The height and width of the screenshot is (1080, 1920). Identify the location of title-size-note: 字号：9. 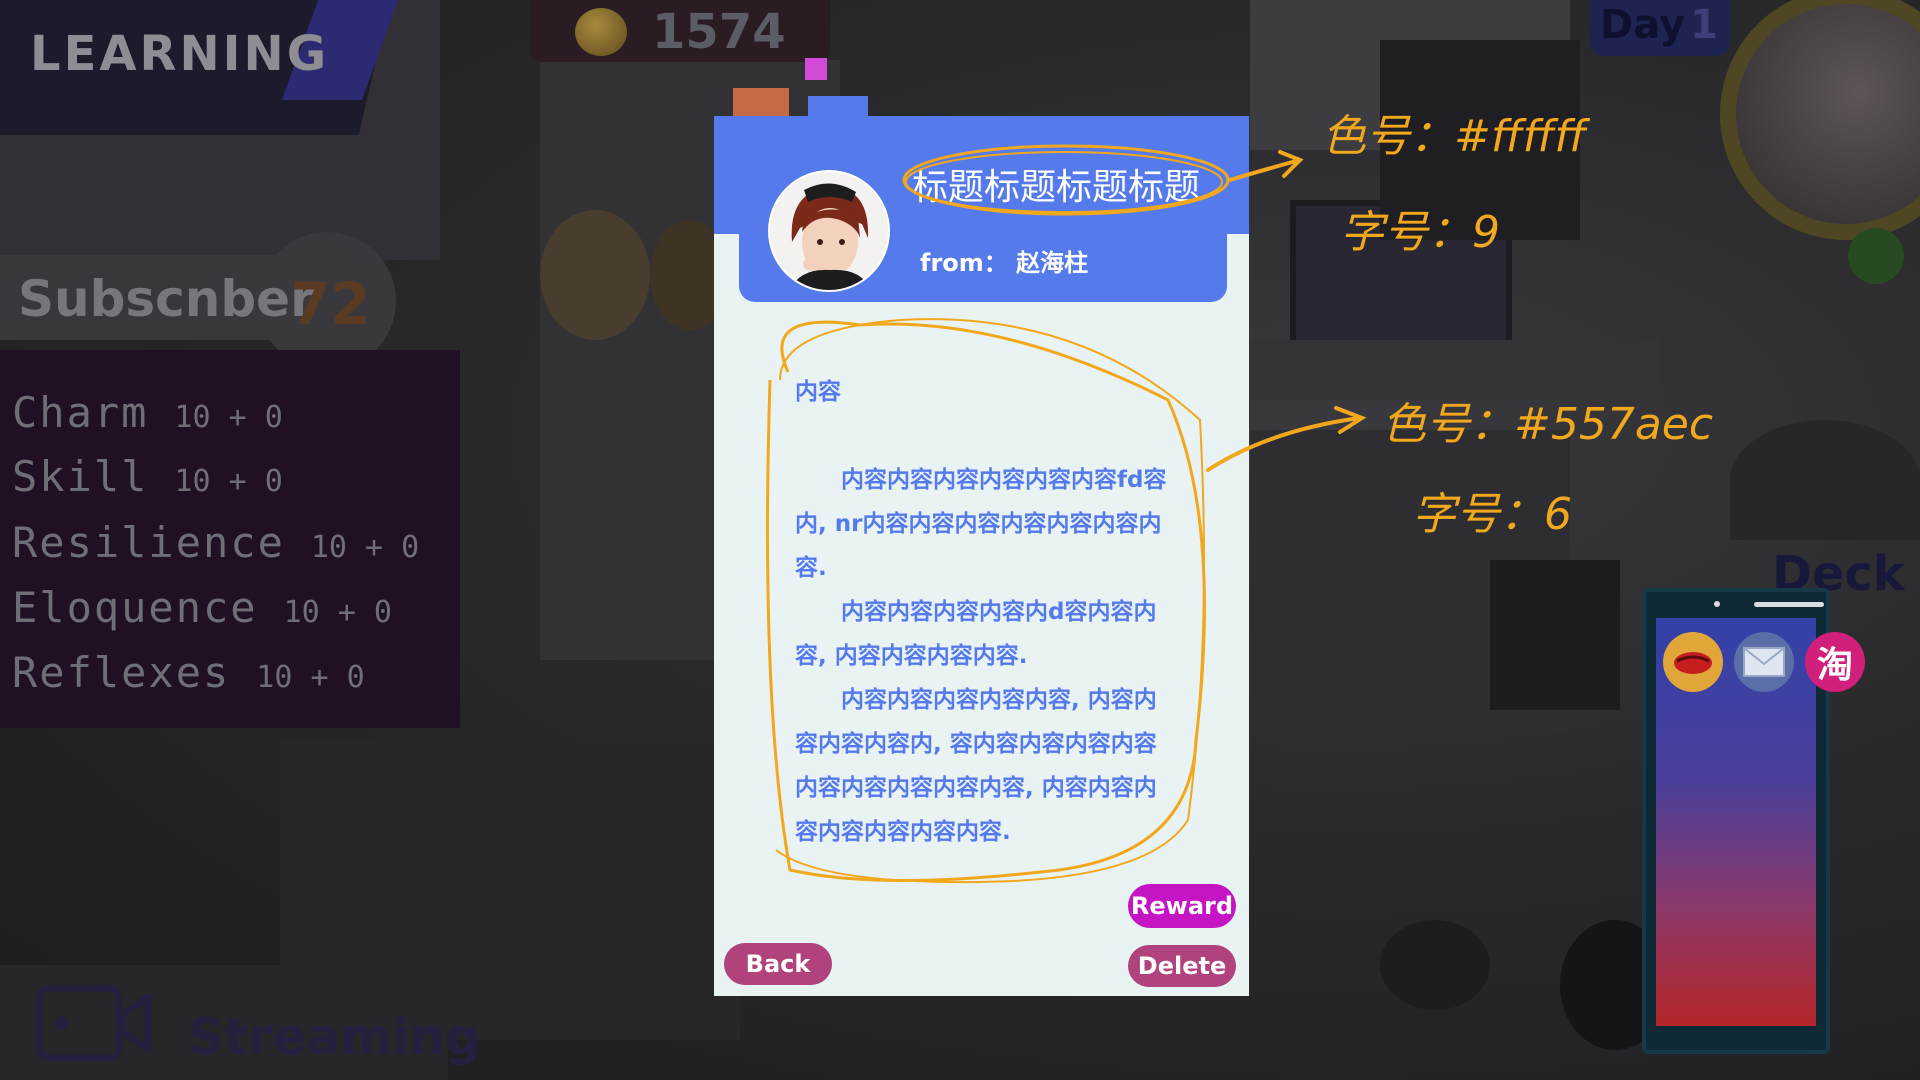
(1420, 232).